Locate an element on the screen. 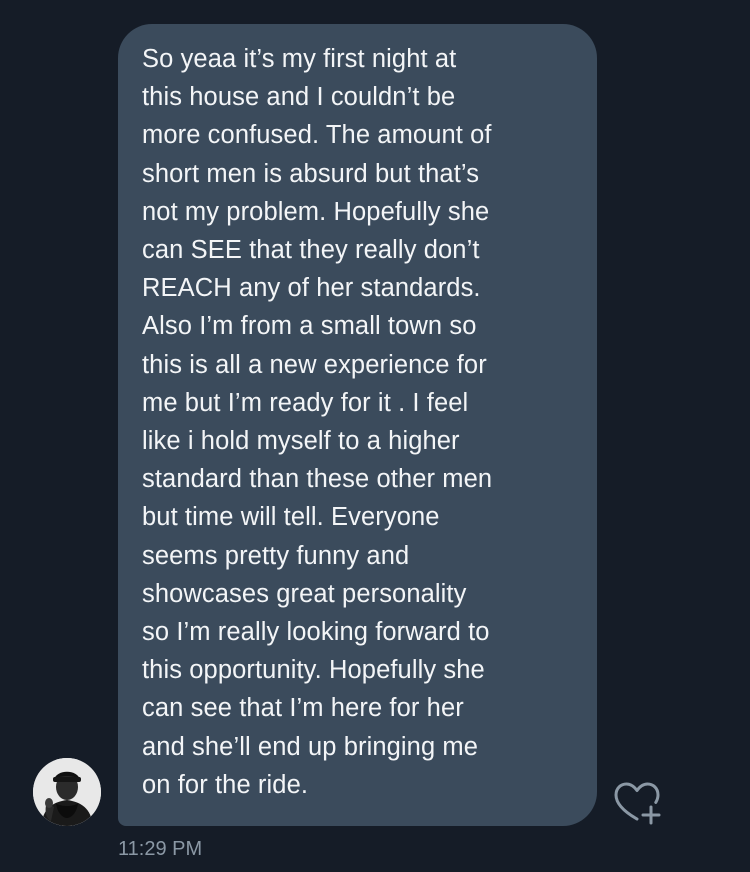 The width and height of the screenshot is (750, 872). avatar-photo-icon is located at coordinates (67, 792).